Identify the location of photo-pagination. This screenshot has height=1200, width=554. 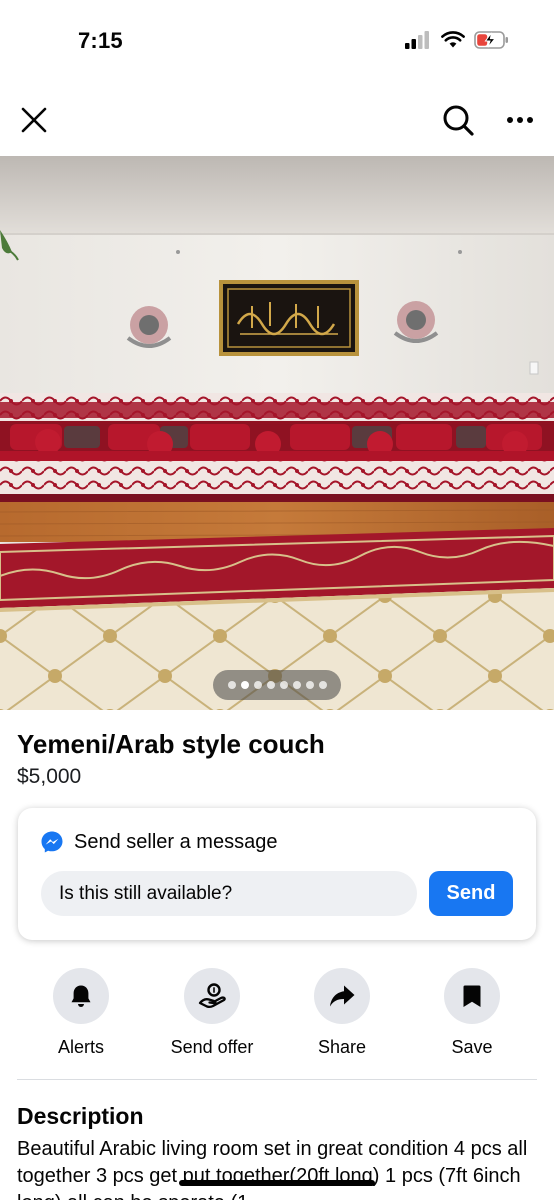
(277, 685).